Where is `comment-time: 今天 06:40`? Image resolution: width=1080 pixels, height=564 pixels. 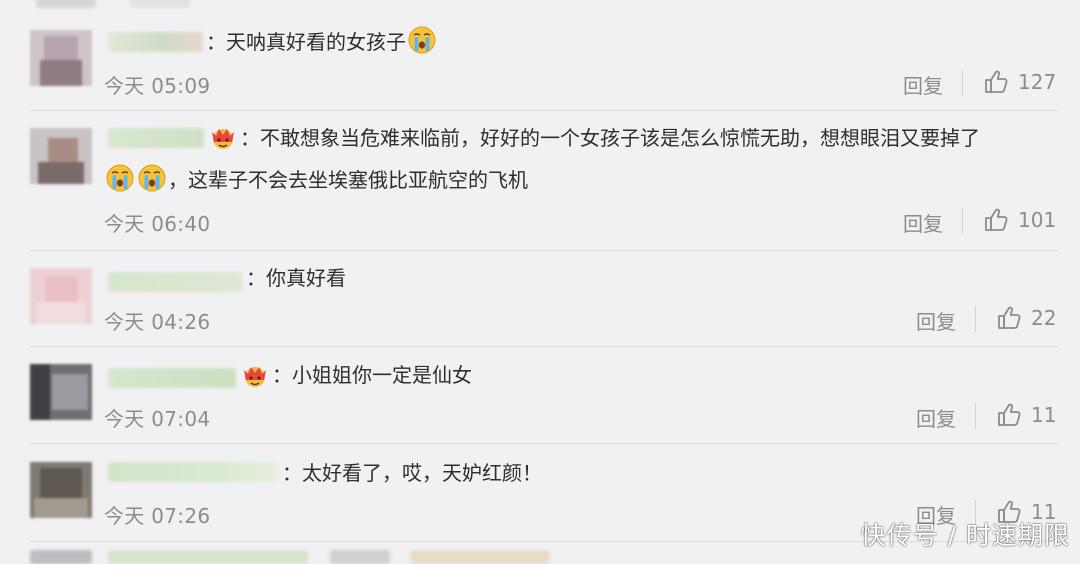 comment-time: 今天 06:40 is located at coordinates (157, 224).